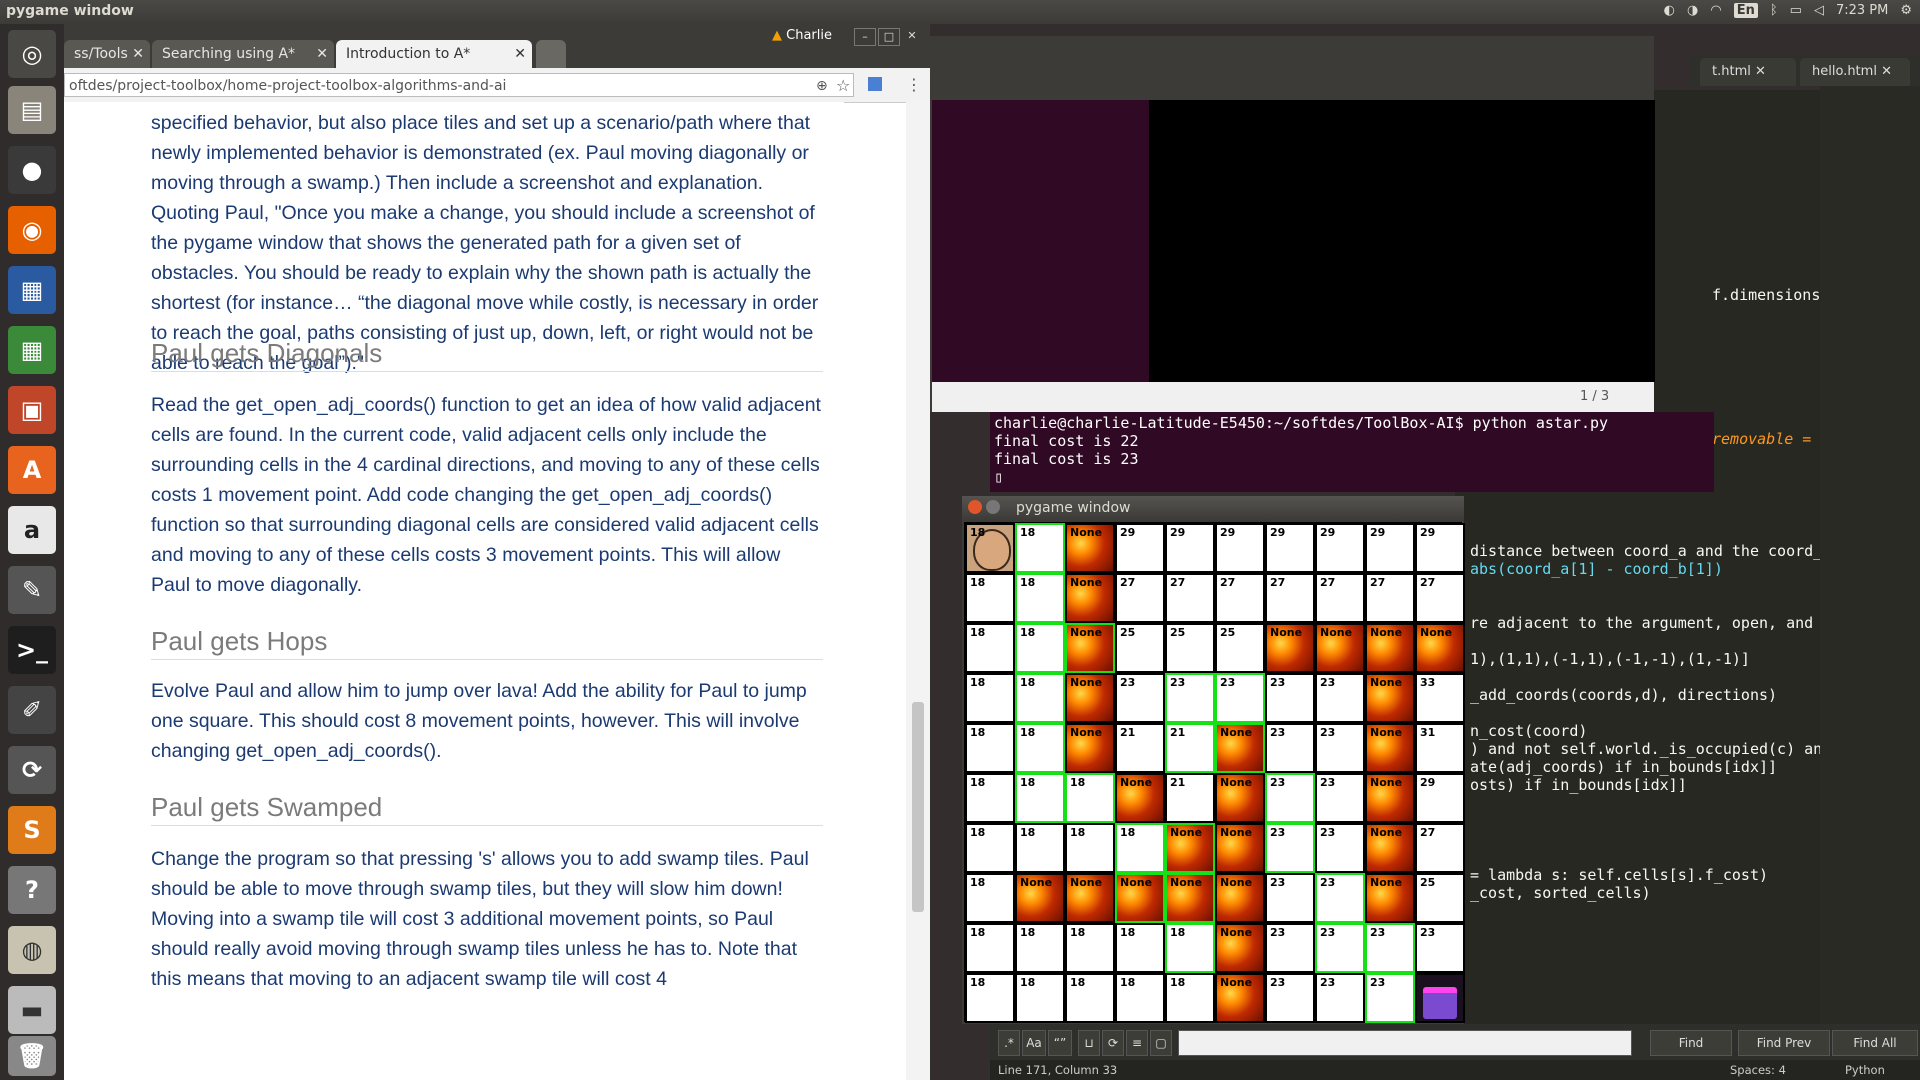 The width and height of the screenshot is (1920, 1080). What do you see at coordinates (975, 507) in the screenshot?
I see `close-window-button` at bounding box center [975, 507].